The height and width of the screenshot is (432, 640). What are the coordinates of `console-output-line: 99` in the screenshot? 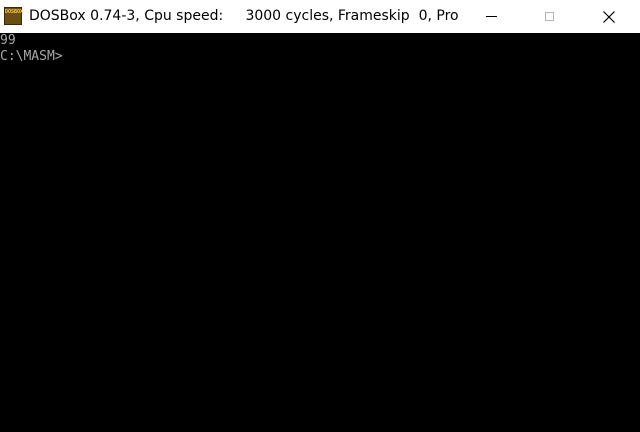 It's located at (8, 40).